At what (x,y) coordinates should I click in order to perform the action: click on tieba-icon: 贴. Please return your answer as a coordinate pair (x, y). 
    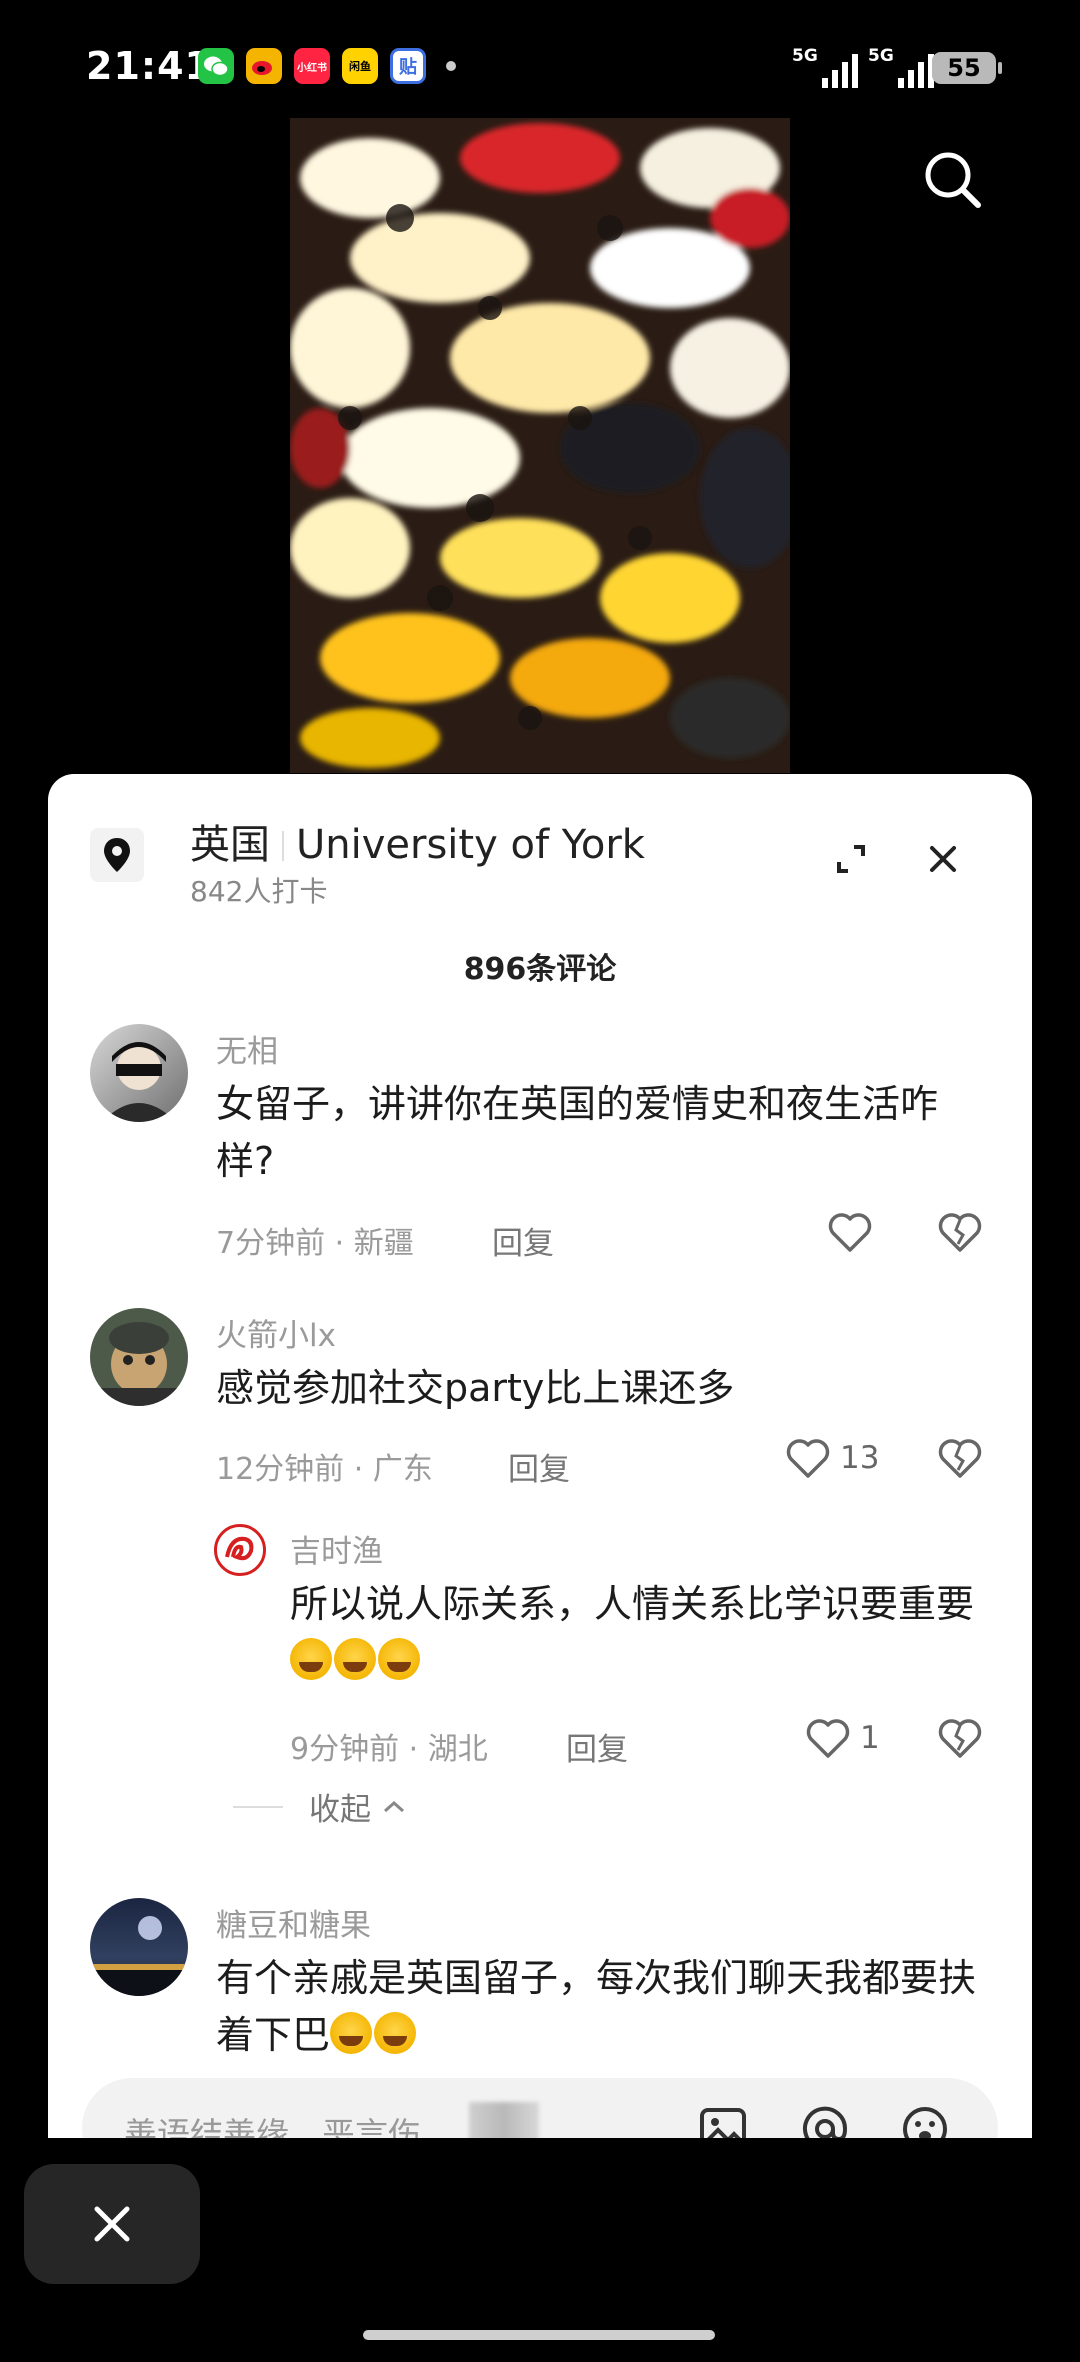
    Looking at the image, I should click on (408, 66).